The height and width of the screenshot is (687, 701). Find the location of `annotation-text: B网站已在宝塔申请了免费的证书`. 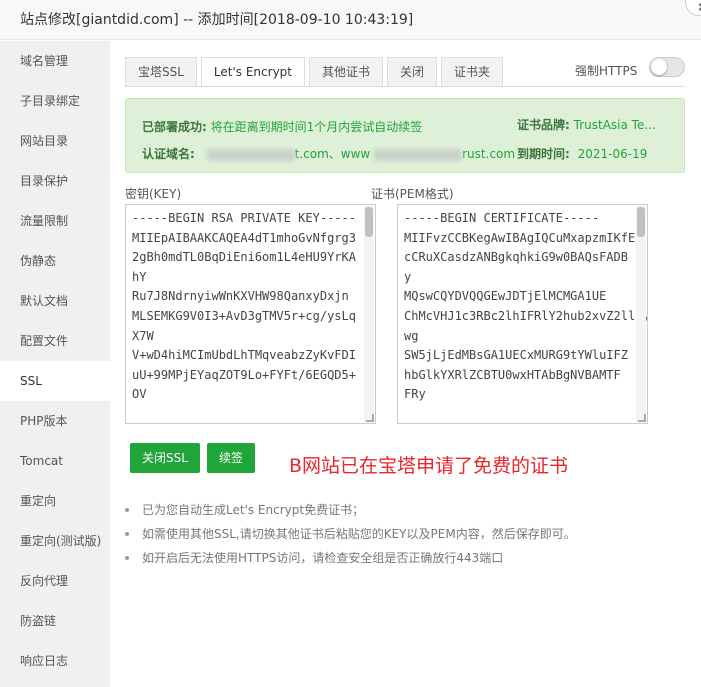

annotation-text: B网站已在宝塔申请了免费的证书 is located at coordinates (429, 466).